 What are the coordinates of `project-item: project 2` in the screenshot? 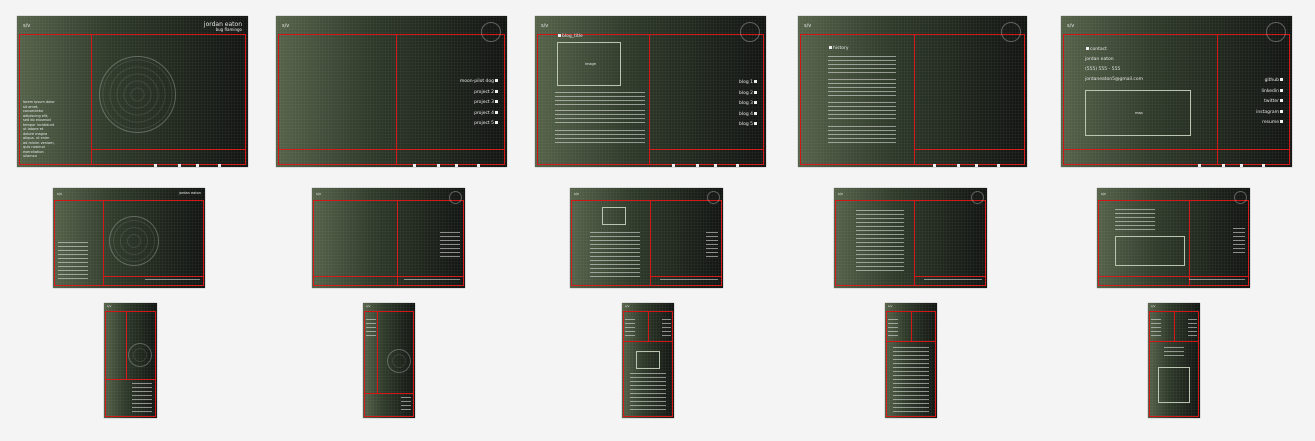 It's located at (479, 92).